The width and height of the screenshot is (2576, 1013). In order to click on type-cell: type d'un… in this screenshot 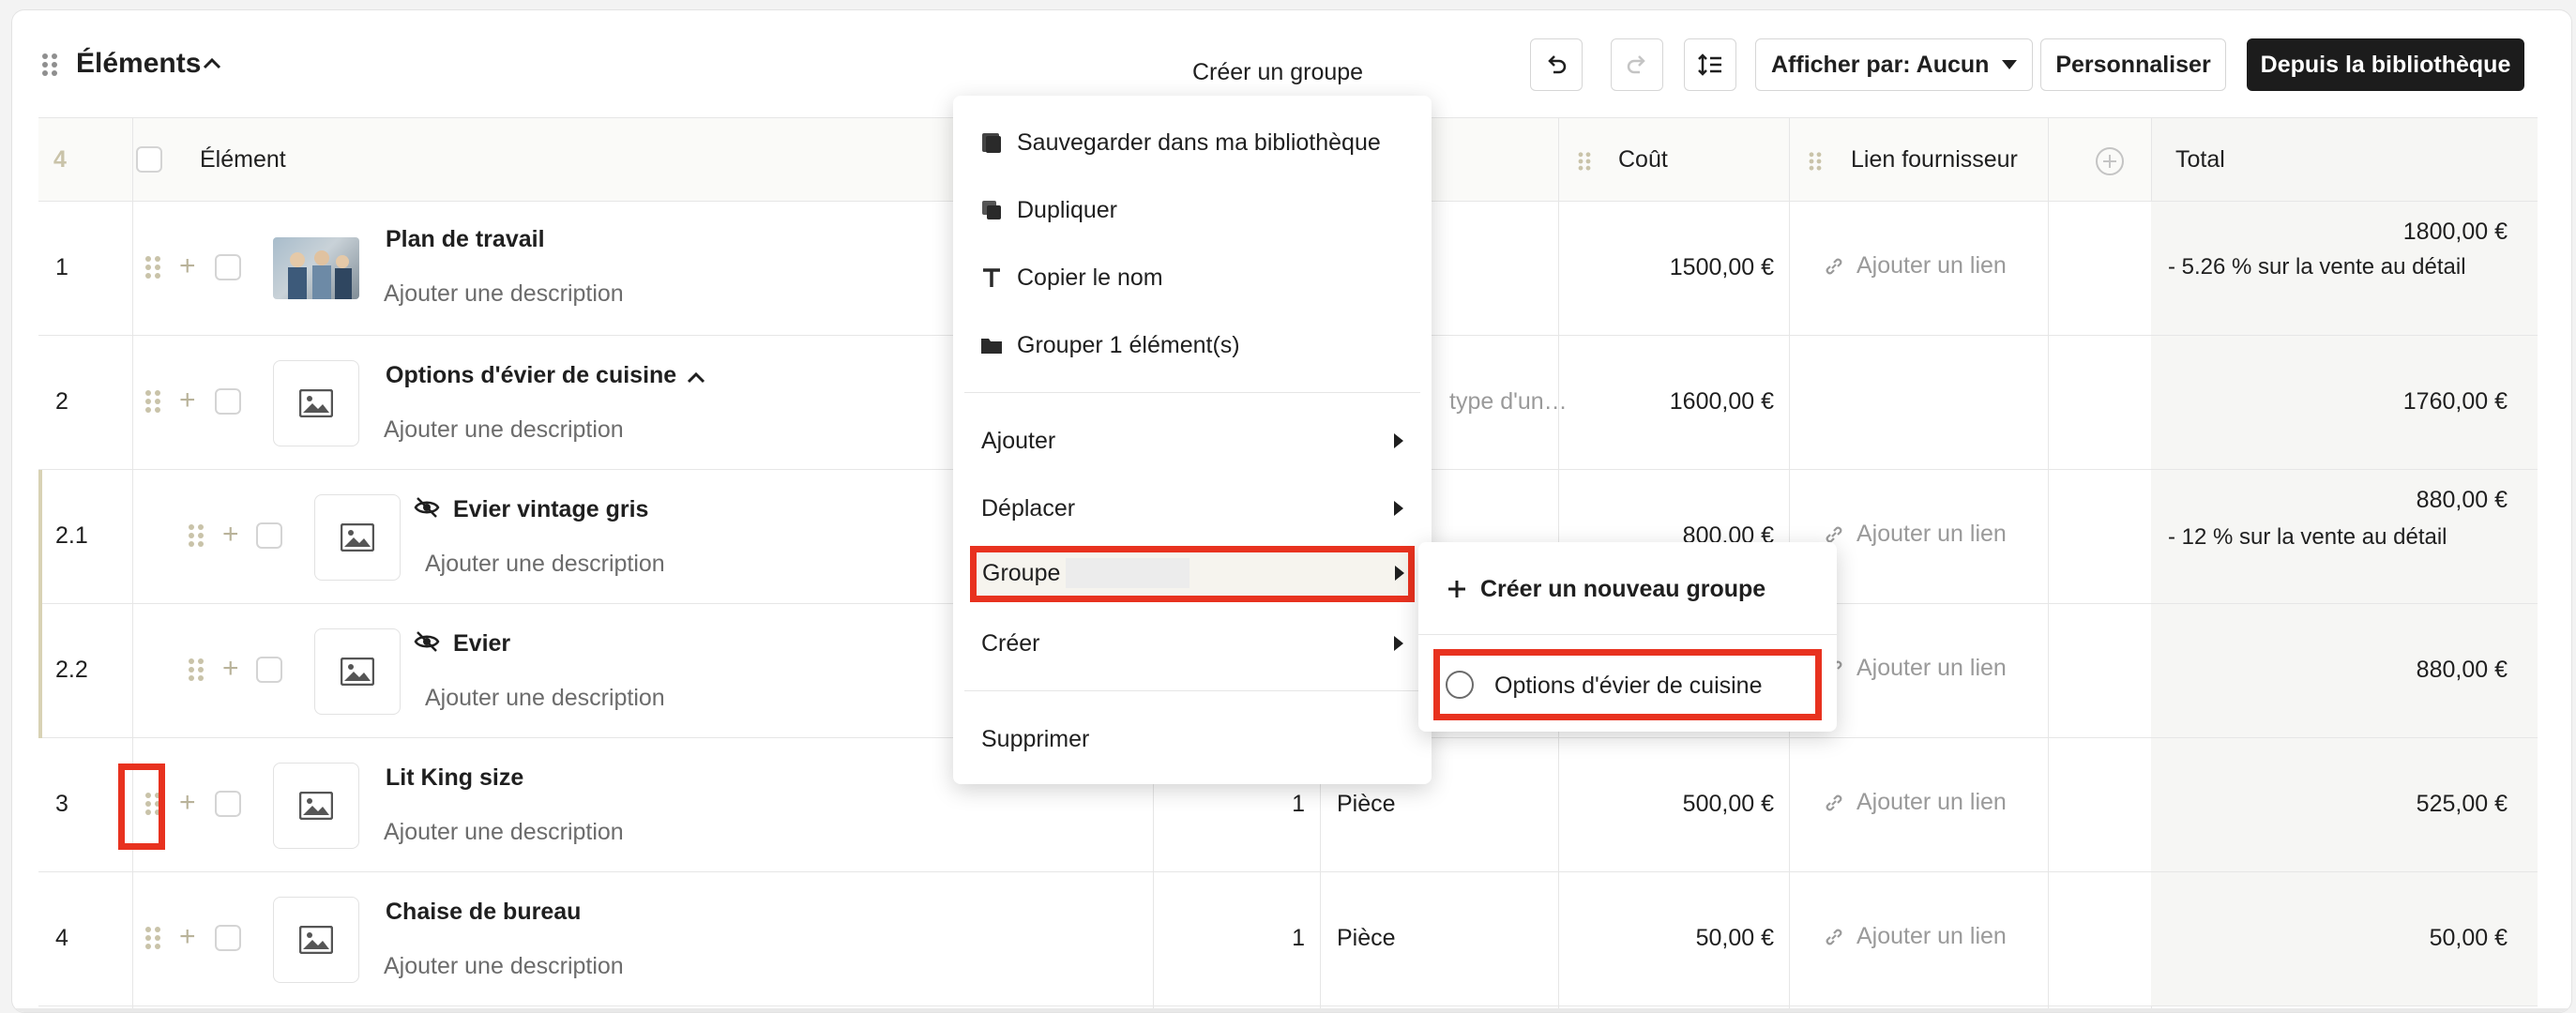, I will do `click(1508, 402)`.